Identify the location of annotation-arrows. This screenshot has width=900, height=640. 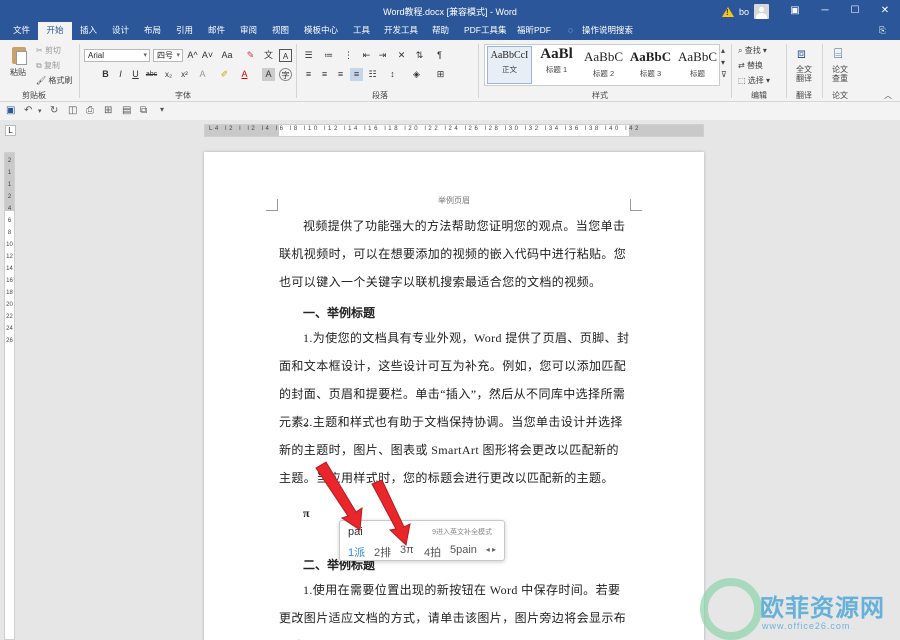
(363, 503).